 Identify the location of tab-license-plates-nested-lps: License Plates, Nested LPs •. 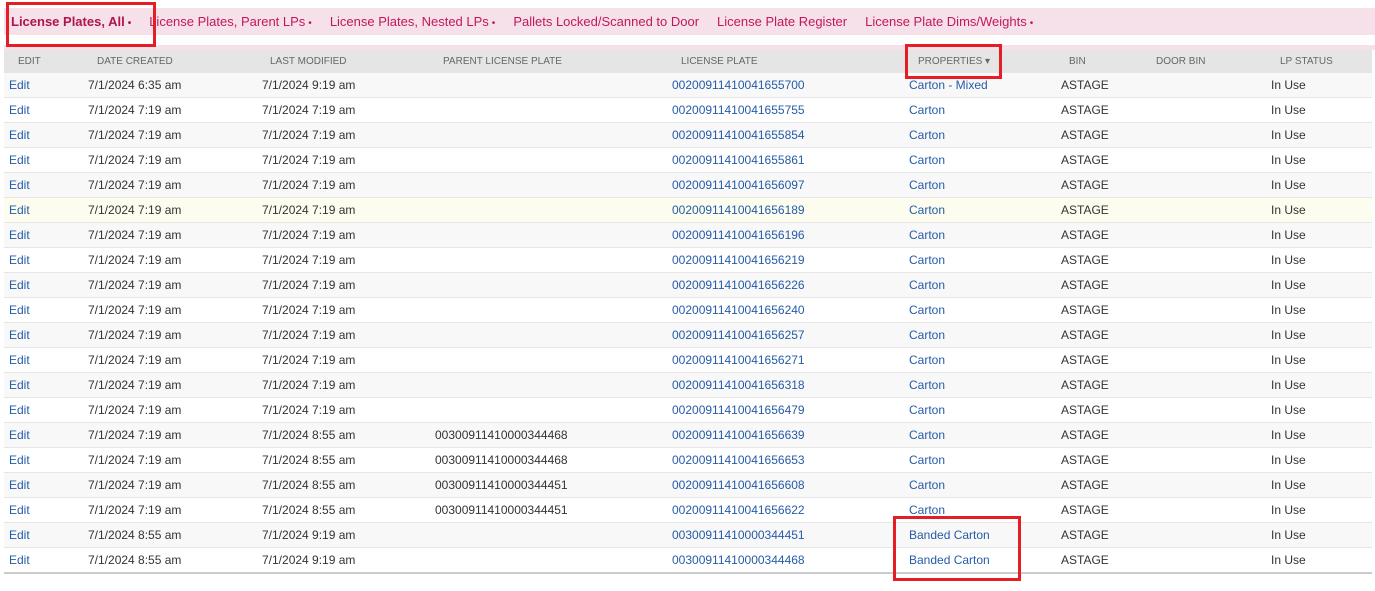
(413, 21).